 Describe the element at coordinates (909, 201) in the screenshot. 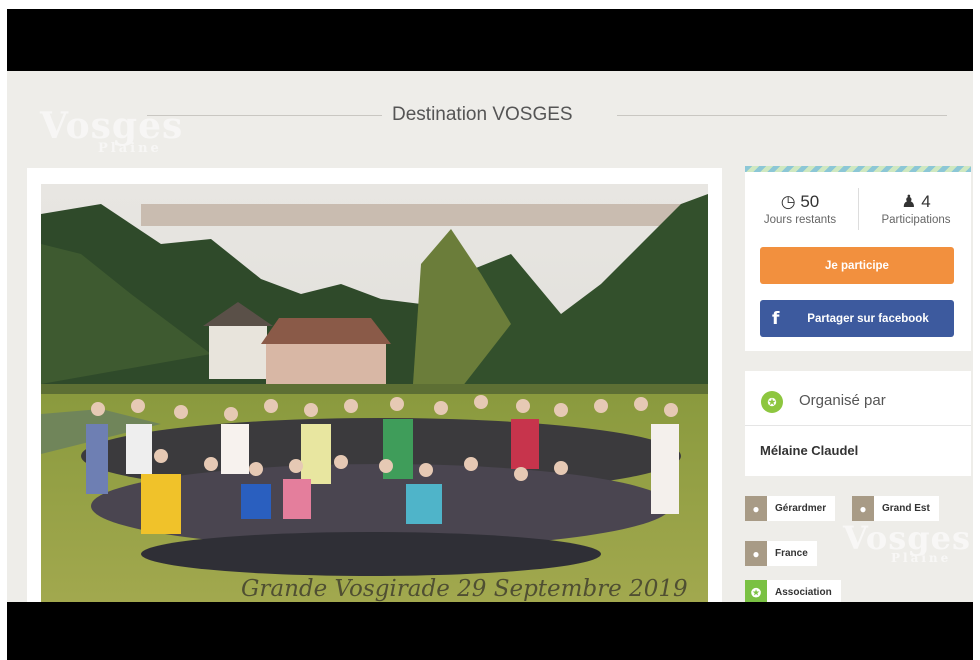

I see `person-icon: ♟` at that location.